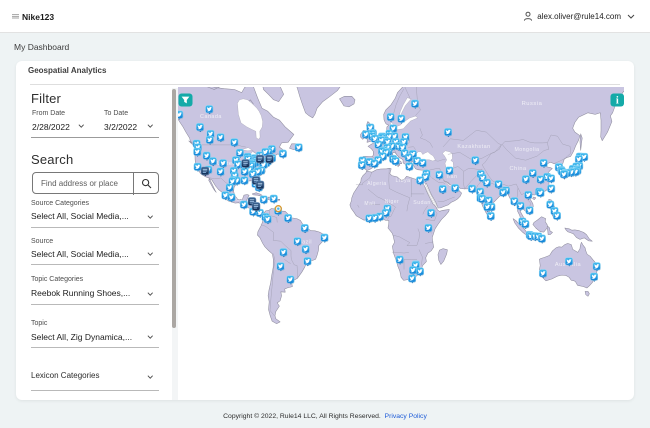  I want to click on svg-text: Mongolia, so click(526, 150).